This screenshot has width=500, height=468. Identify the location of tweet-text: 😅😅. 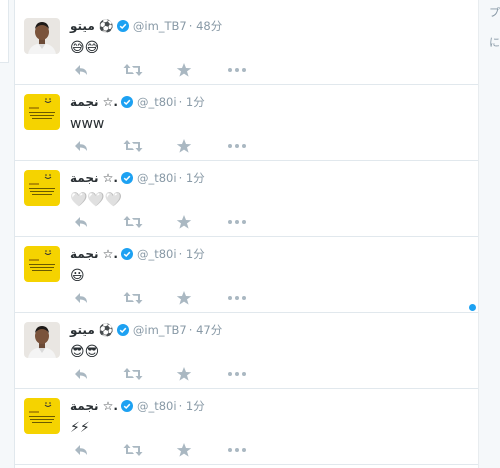
(85, 48).